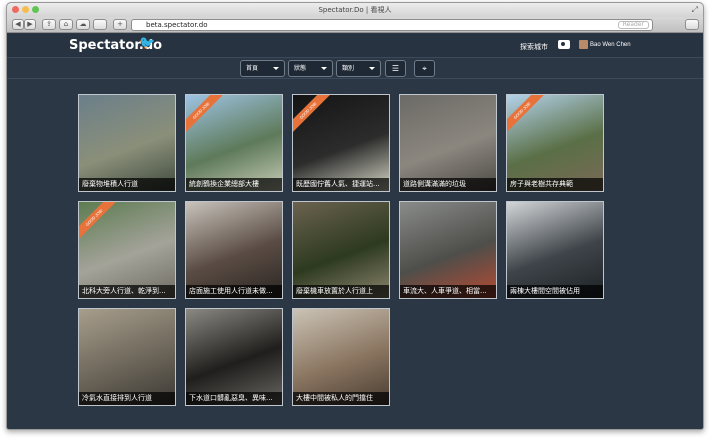  What do you see at coordinates (262, 68) in the screenshot?
I see `home-dropdown: 首頁` at bounding box center [262, 68].